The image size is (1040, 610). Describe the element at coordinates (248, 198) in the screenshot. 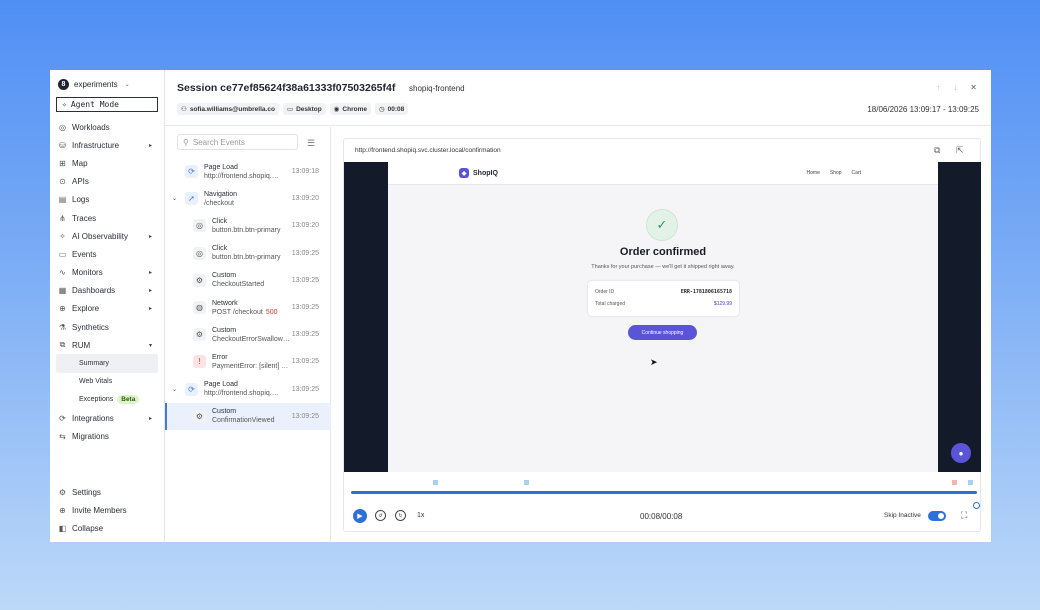

I see `event-row: ⌄ ➚ Navigation/checkout 13:09:20` at that location.